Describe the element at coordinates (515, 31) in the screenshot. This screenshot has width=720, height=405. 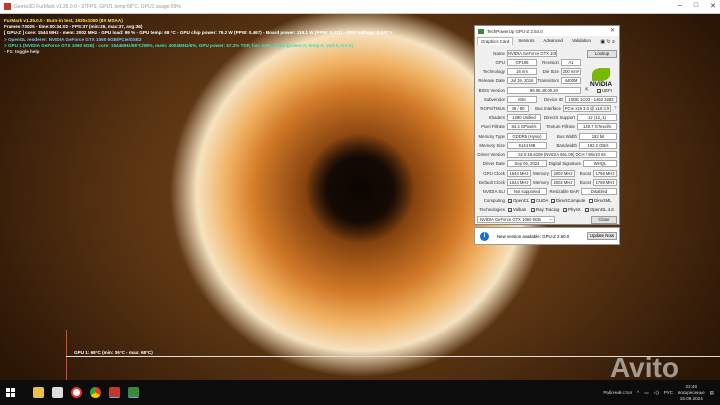
I see `gpuz-title: TechPowerUp GPU-Z 2.54.0` at that location.